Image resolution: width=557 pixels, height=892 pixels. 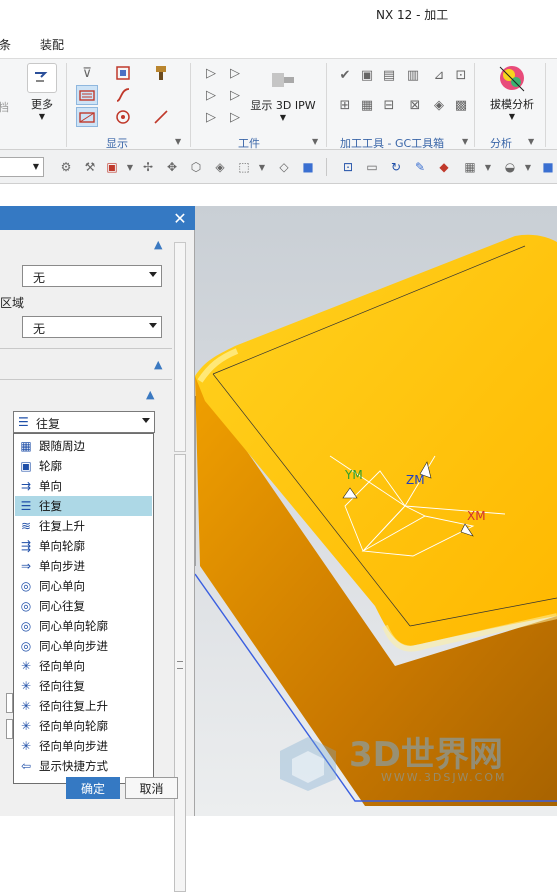 I want to click on dialog-title-bar: ✕, so click(x=97, y=218).